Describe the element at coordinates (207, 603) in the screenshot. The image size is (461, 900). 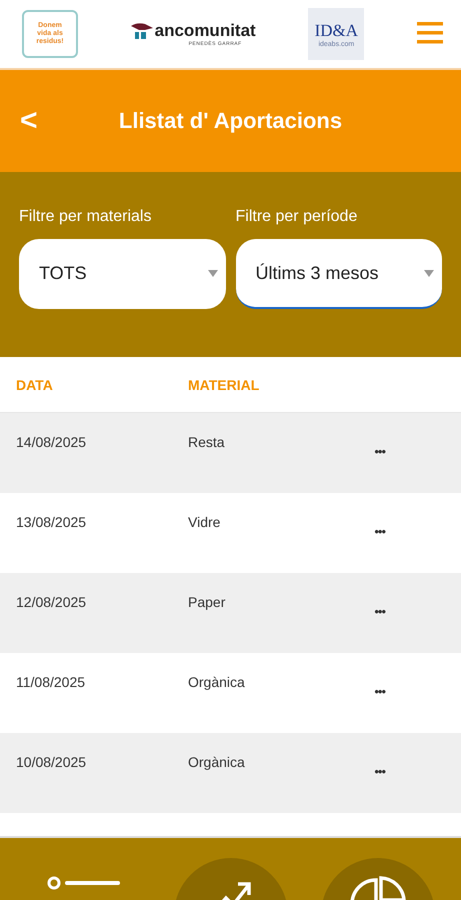
I see `material-cell-text: Paper` at that location.